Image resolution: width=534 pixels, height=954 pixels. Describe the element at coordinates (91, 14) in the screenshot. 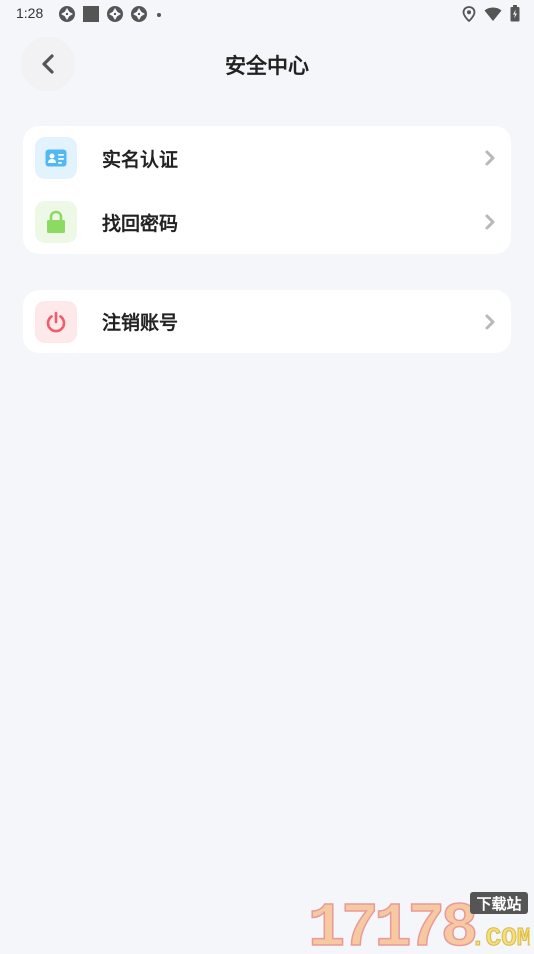

I see `square-notification-icon` at that location.